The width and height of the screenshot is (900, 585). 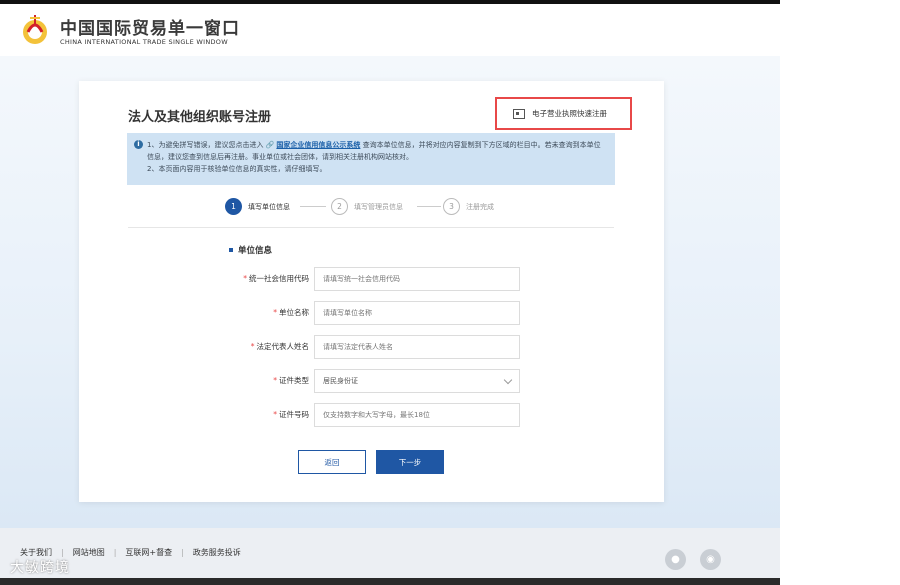 What do you see at coordinates (417, 313) in the screenshot?
I see `org-name-input` at bounding box center [417, 313].